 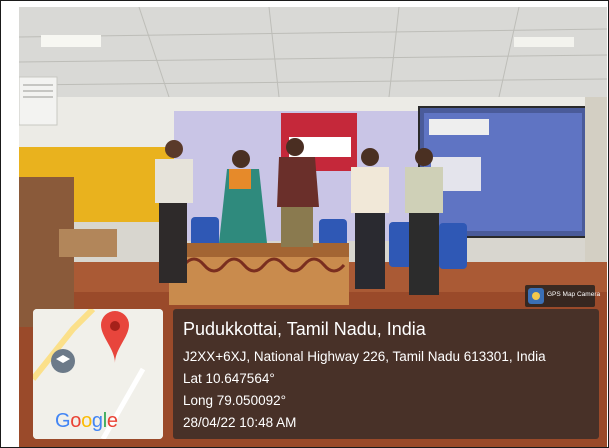 I want to click on gps-camera-icon, so click(x=536, y=296).